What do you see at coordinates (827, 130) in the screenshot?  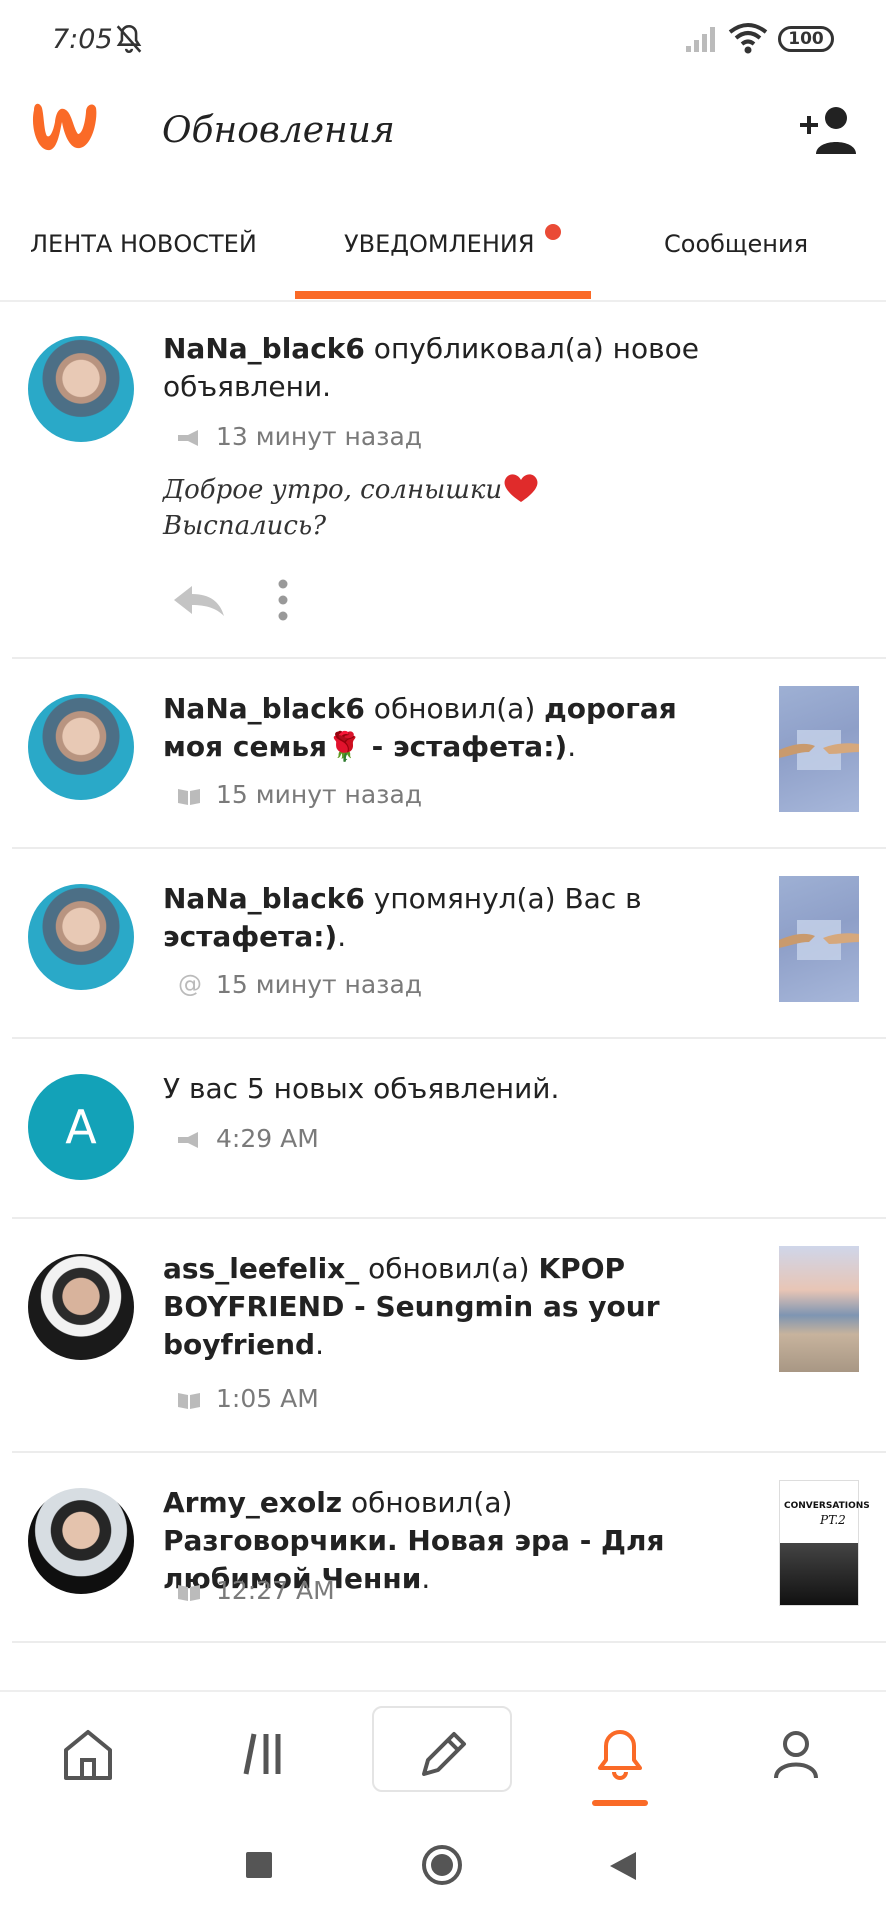 I see `add-user-icon` at bounding box center [827, 130].